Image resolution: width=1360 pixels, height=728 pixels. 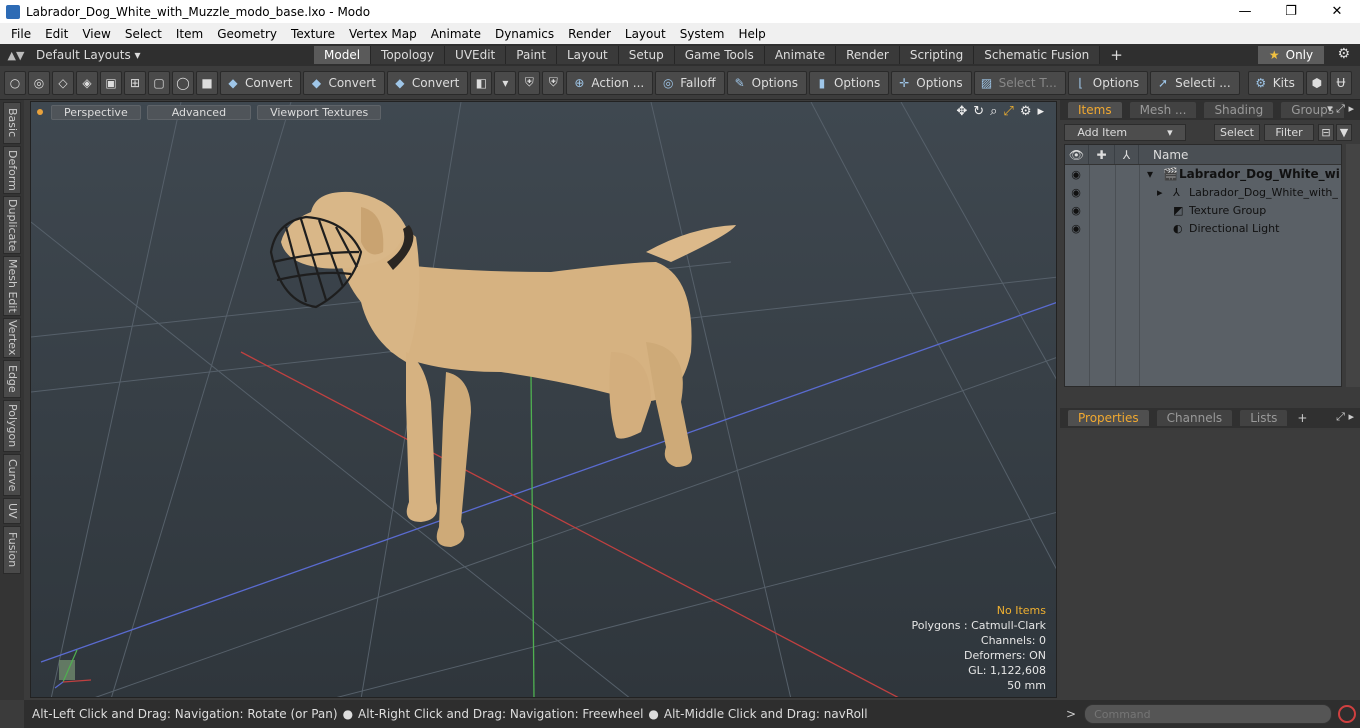 I want to click on stop-record-icon, so click(x=1347, y=714).